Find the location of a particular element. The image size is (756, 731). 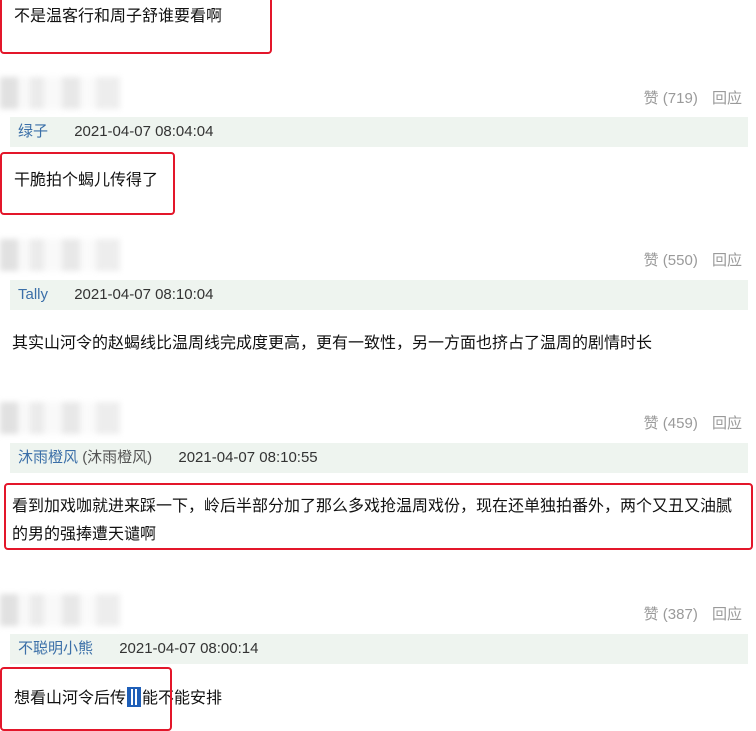

like-button: 赞 (459) is located at coordinates (671, 423).